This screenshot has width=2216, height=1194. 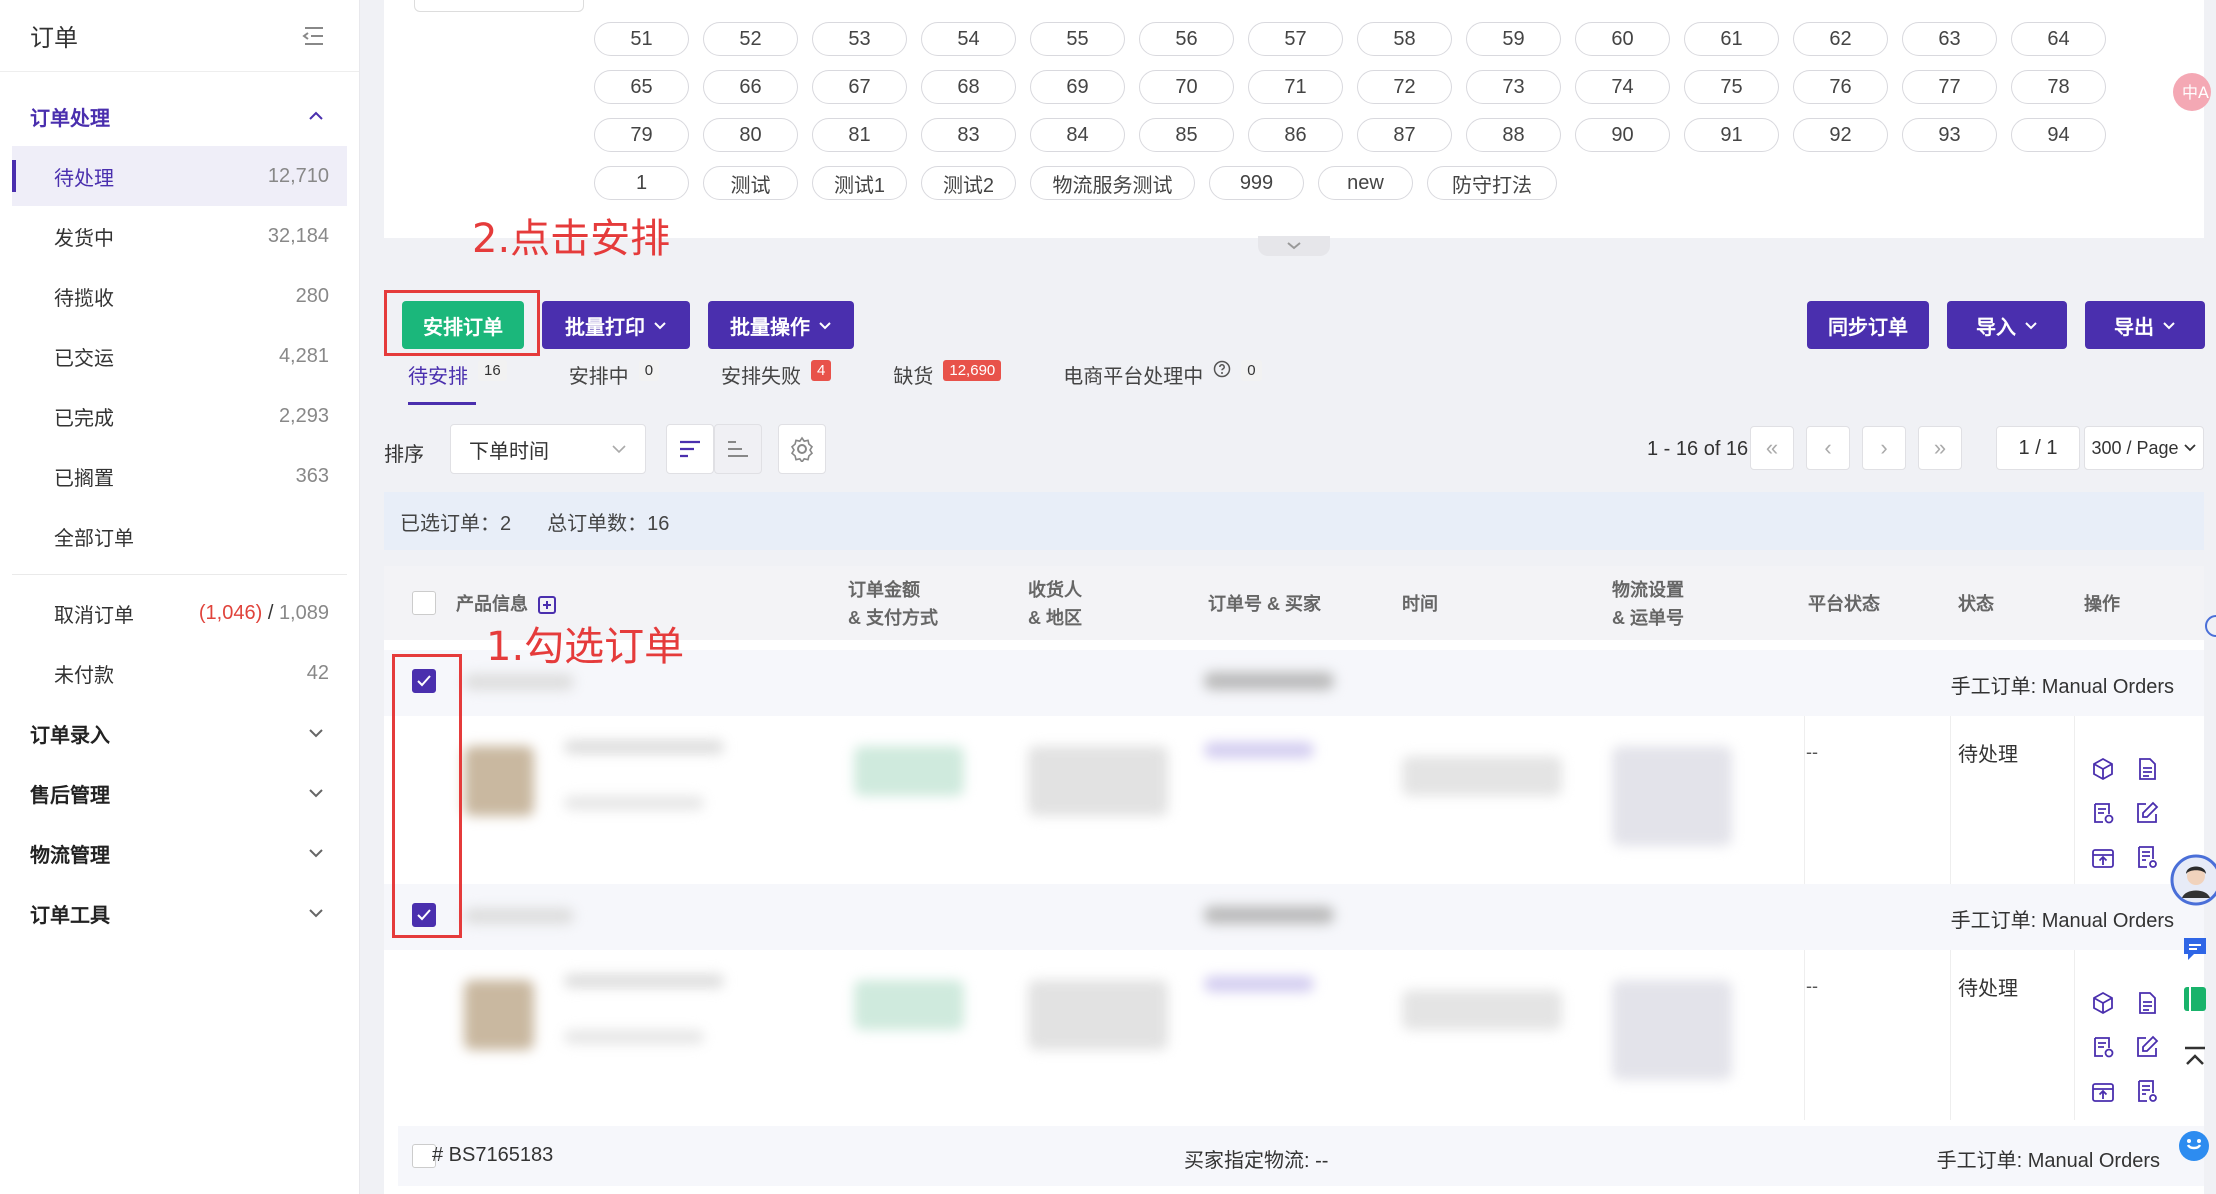 I want to click on translate-icon: 中A, so click(x=2192, y=92).